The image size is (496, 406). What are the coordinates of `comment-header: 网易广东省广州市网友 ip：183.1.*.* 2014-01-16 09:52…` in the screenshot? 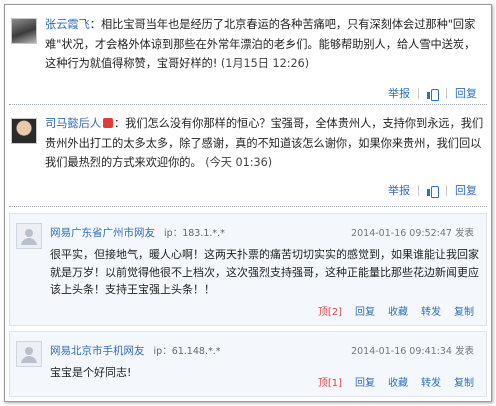 It's located at (266, 232).